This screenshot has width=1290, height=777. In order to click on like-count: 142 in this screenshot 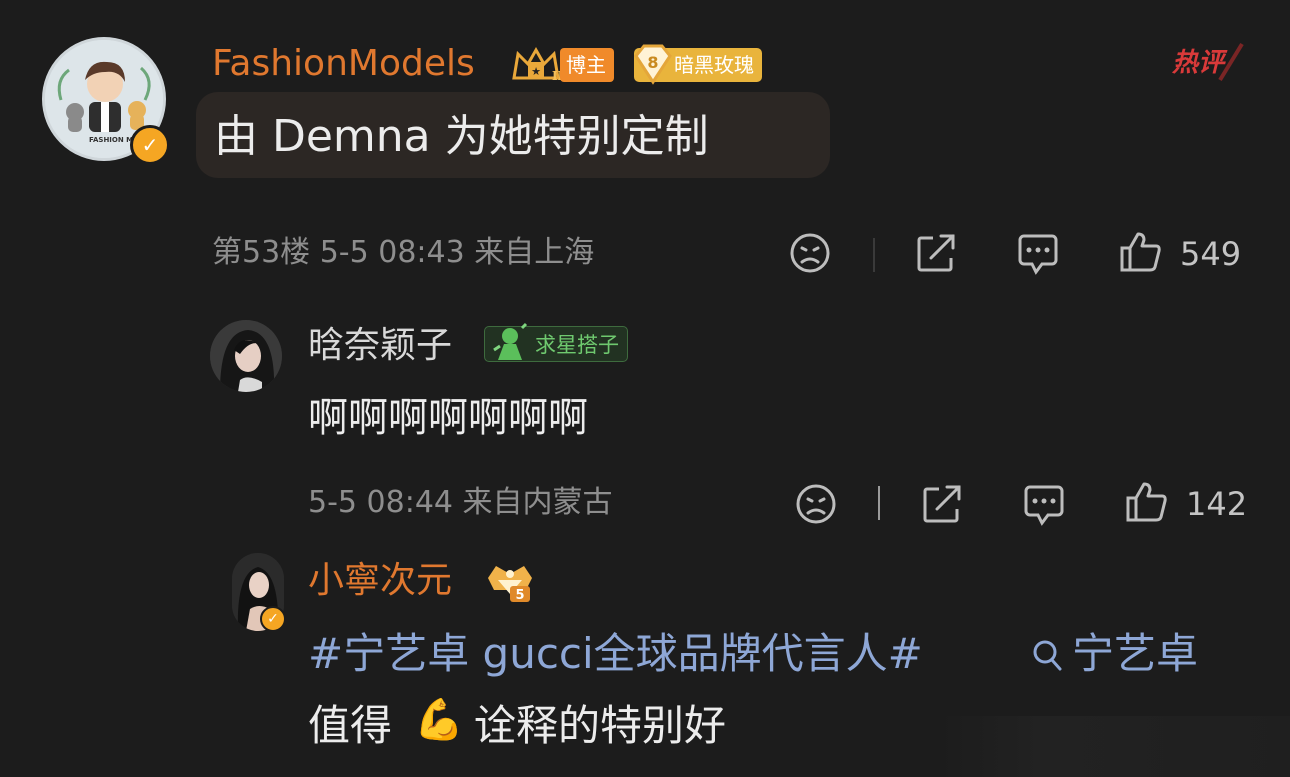, I will do `click(1217, 504)`.